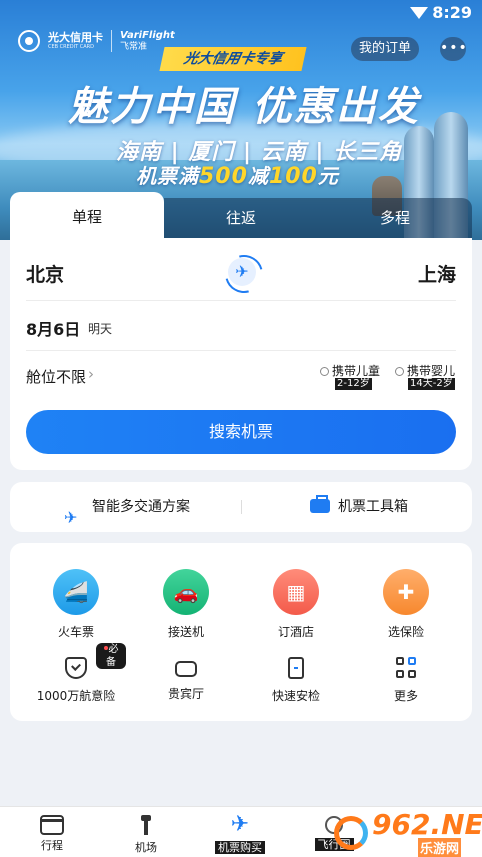 This screenshot has width=482, height=857. I want to click on departure-weekday: 明天, so click(100, 329).